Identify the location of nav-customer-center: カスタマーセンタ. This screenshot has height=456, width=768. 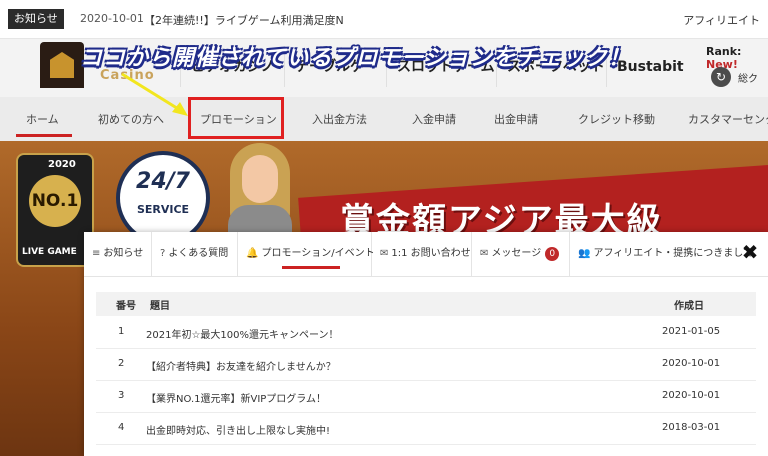
(728, 119).